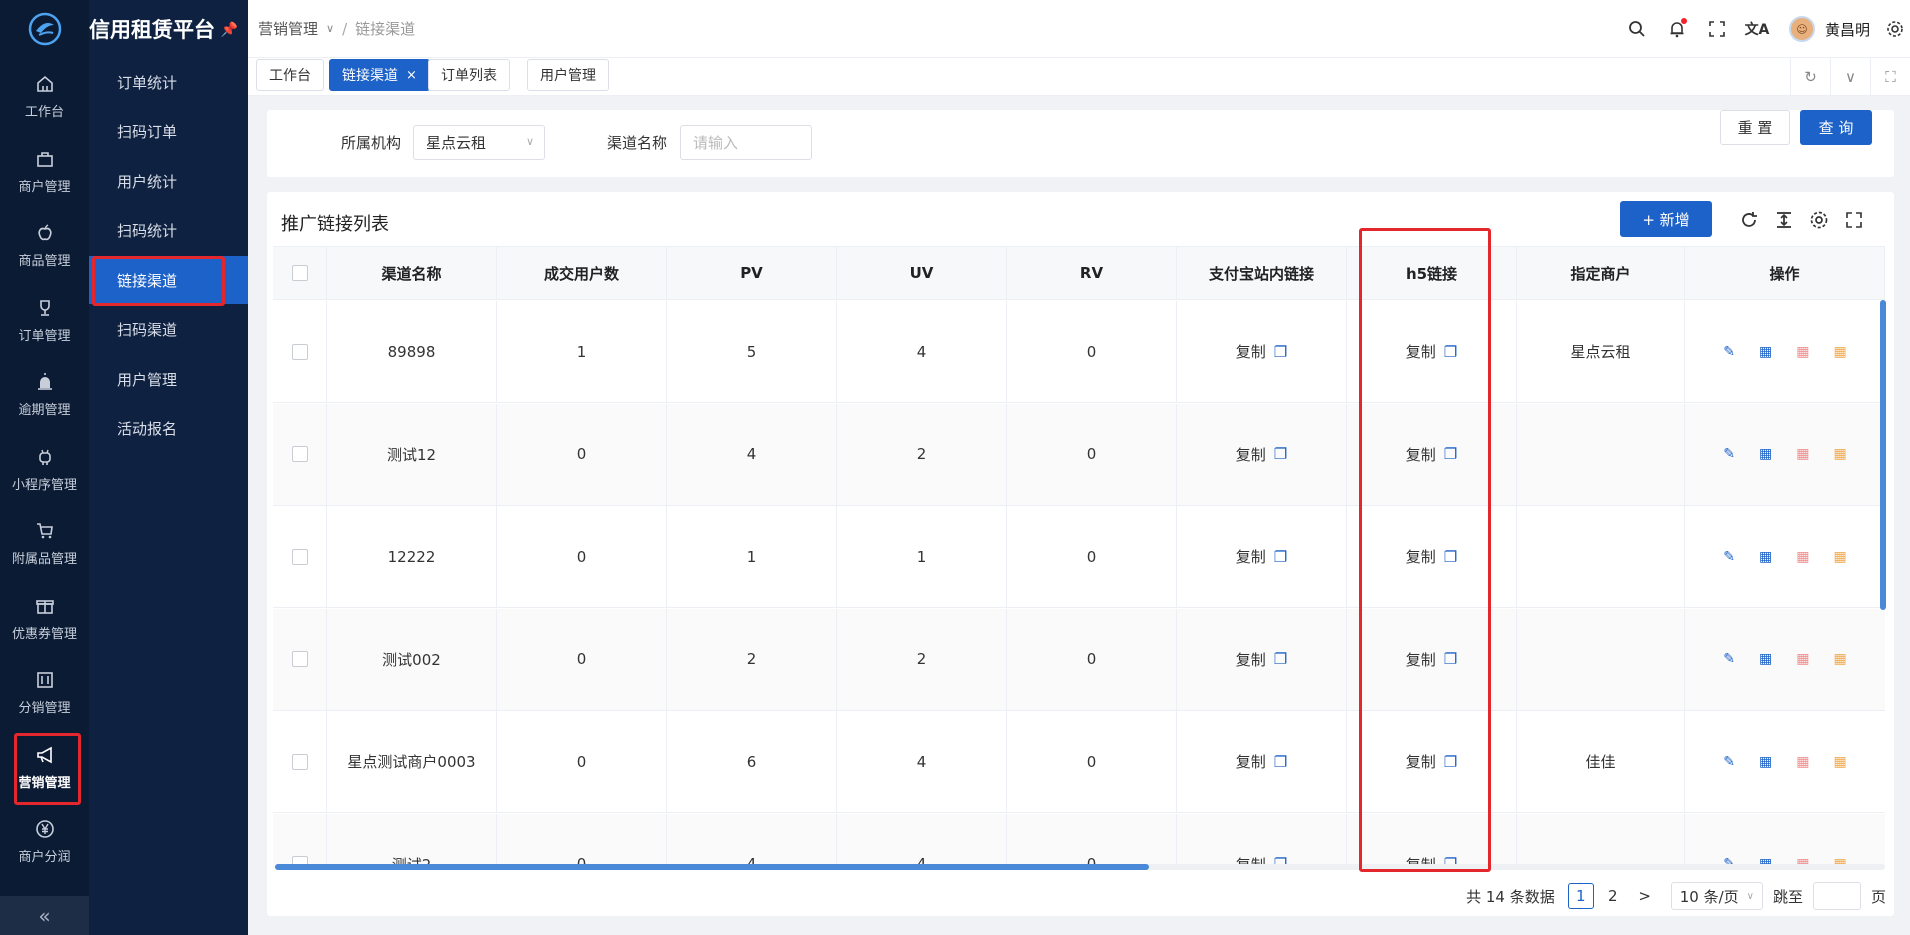  What do you see at coordinates (582, 840) in the screenshot?
I see `deal-users-cell: 0` at bounding box center [582, 840].